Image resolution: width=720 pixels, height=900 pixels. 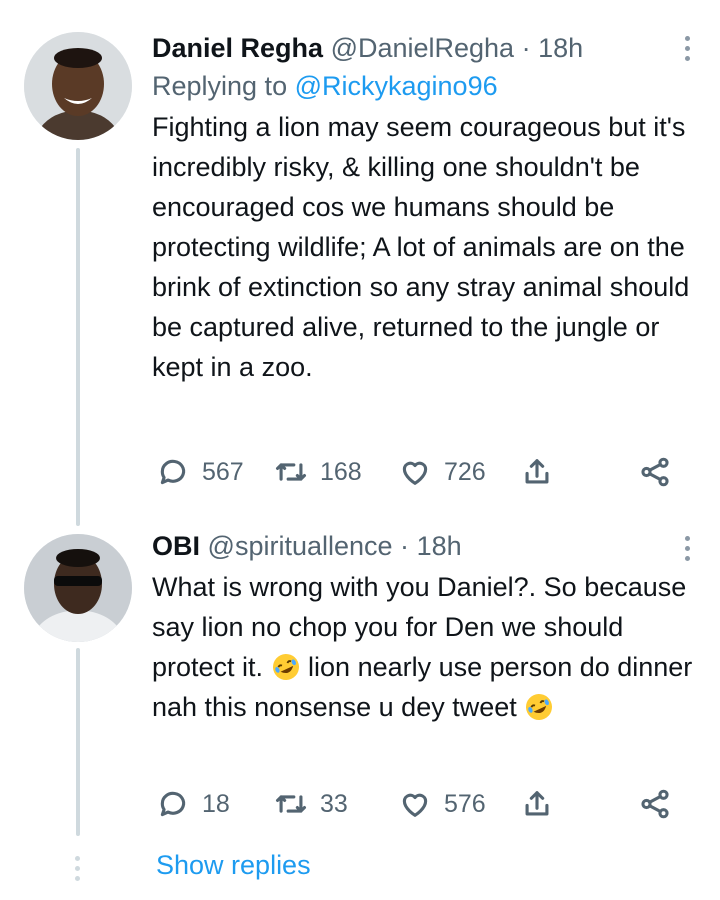 What do you see at coordinates (237, 48) in the screenshot?
I see `display-name: Daniel Regha` at bounding box center [237, 48].